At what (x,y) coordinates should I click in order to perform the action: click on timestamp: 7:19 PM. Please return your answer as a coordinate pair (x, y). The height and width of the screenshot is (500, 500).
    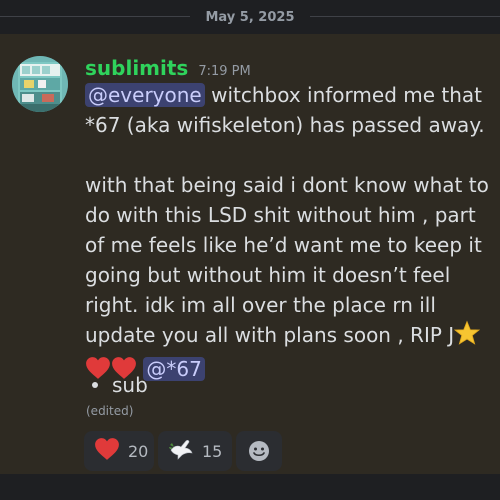
    Looking at the image, I should click on (224, 71).